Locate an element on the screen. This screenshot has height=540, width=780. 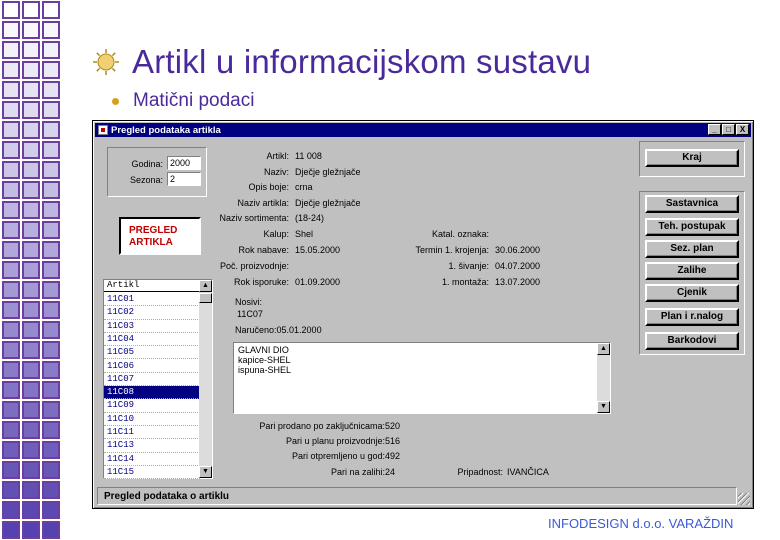
list-item: 11C03 is located at coordinates (152, 326).